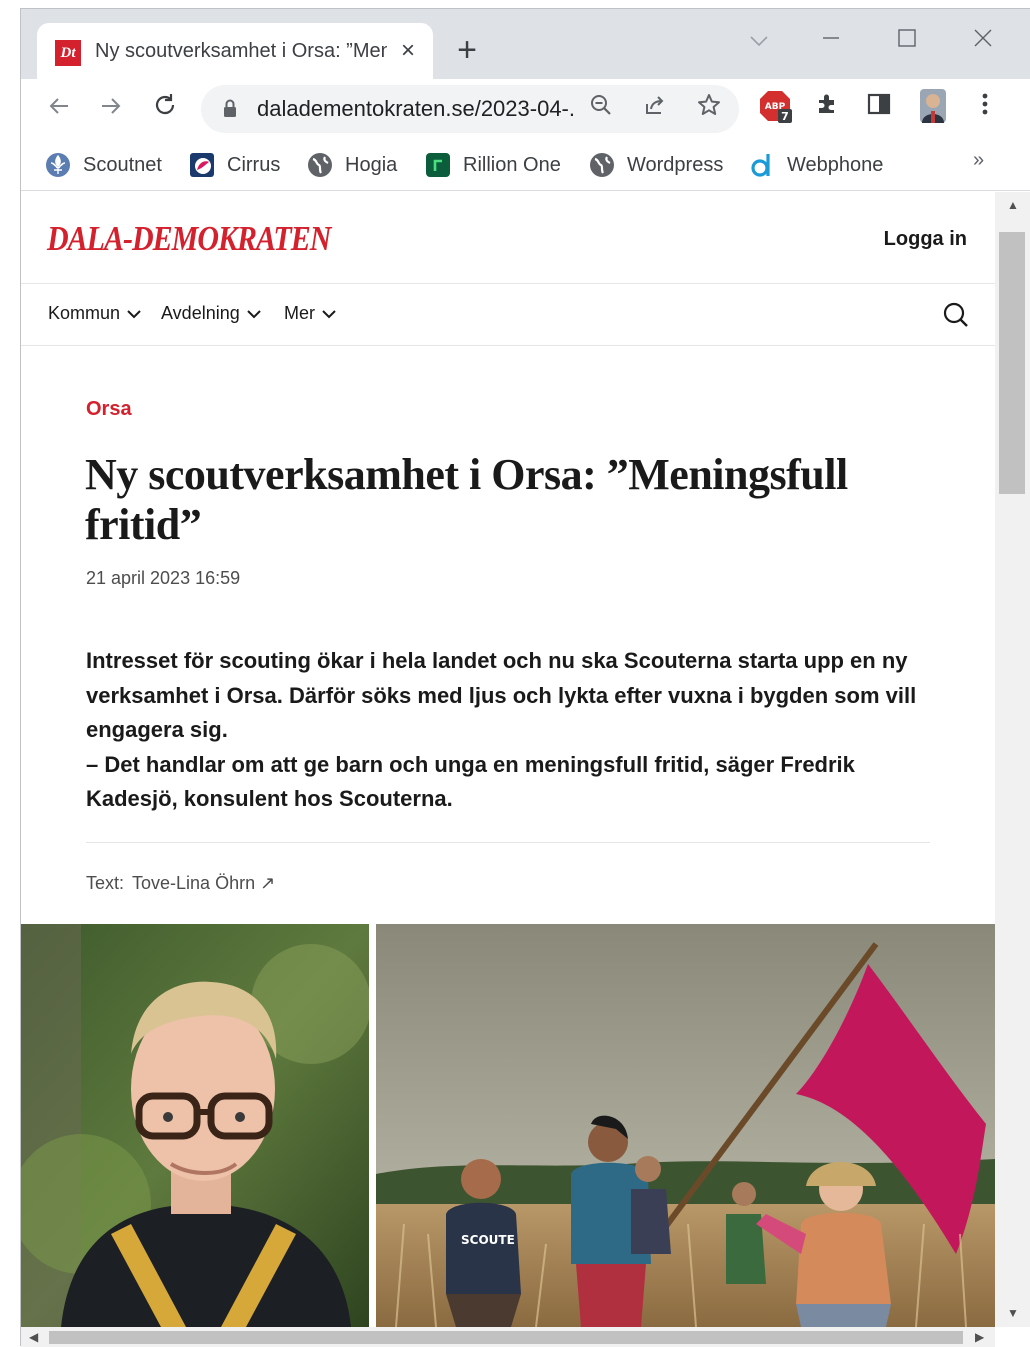 The width and height of the screenshot is (1030, 1347). What do you see at coordinates (33, 1337) in the screenshot?
I see `scroll-left-arrow-icon: ◀` at bounding box center [33, 1337].